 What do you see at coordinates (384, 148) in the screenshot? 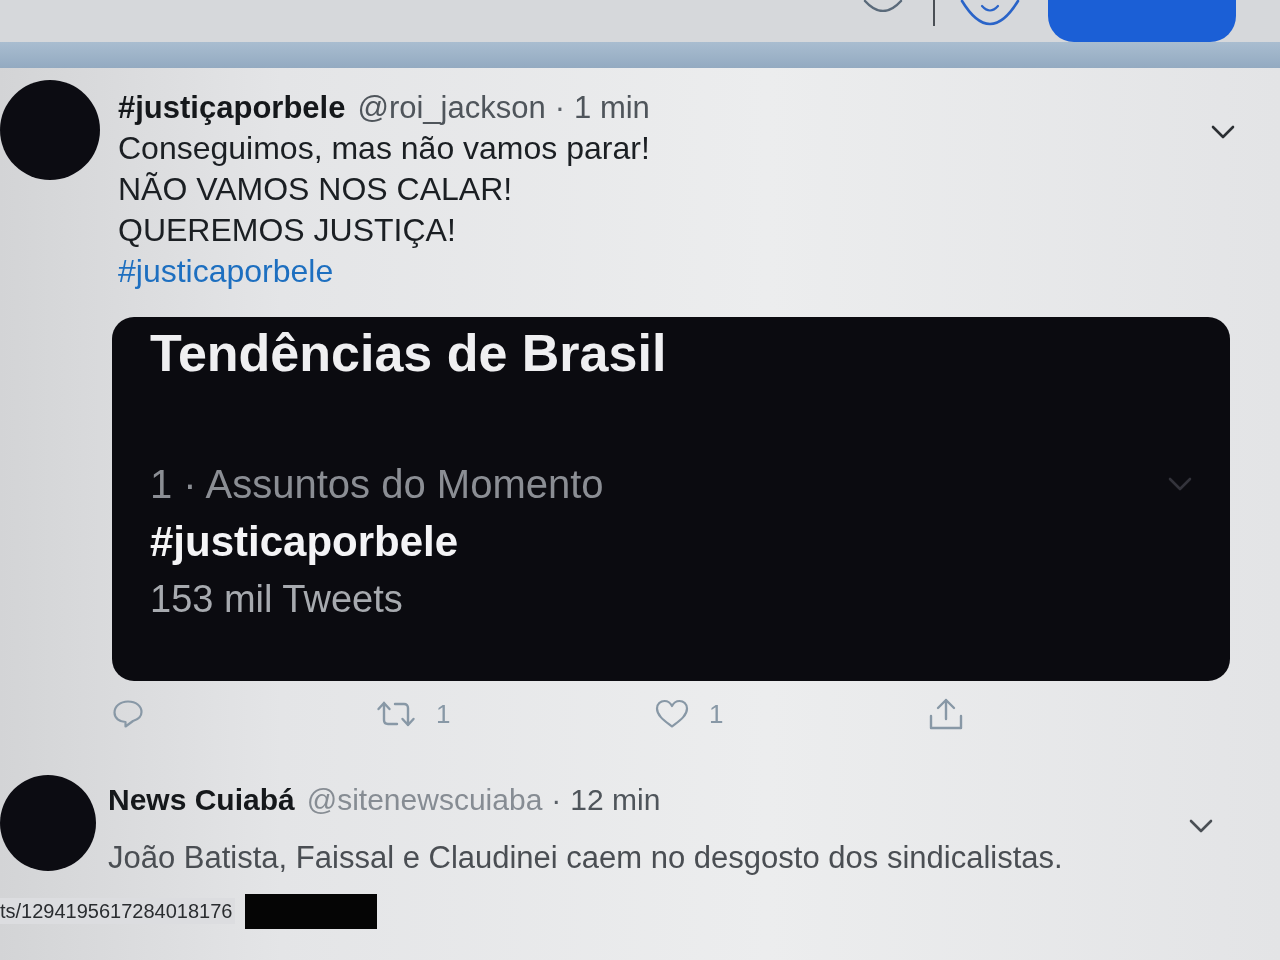
I see `tweet-text: Conseguimos, mas não vamos parar!` at bounding box center [384, 148].